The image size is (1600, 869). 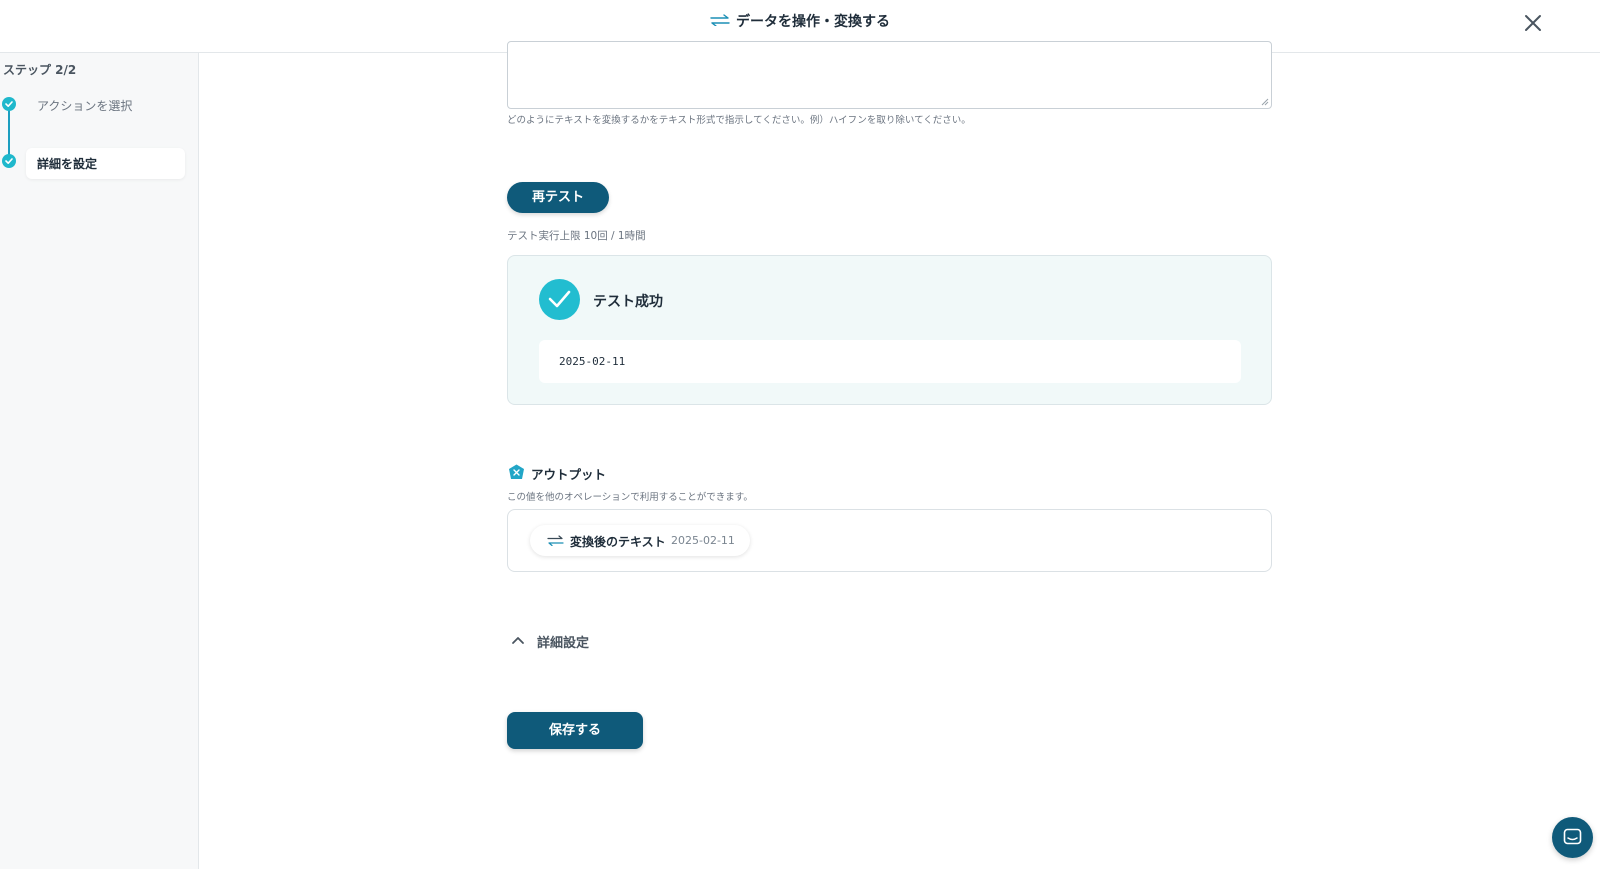 What do you see at coordinates (889, 75) in the screenshot?
I see `instruction-textarea` at bounding box center [889, 75].